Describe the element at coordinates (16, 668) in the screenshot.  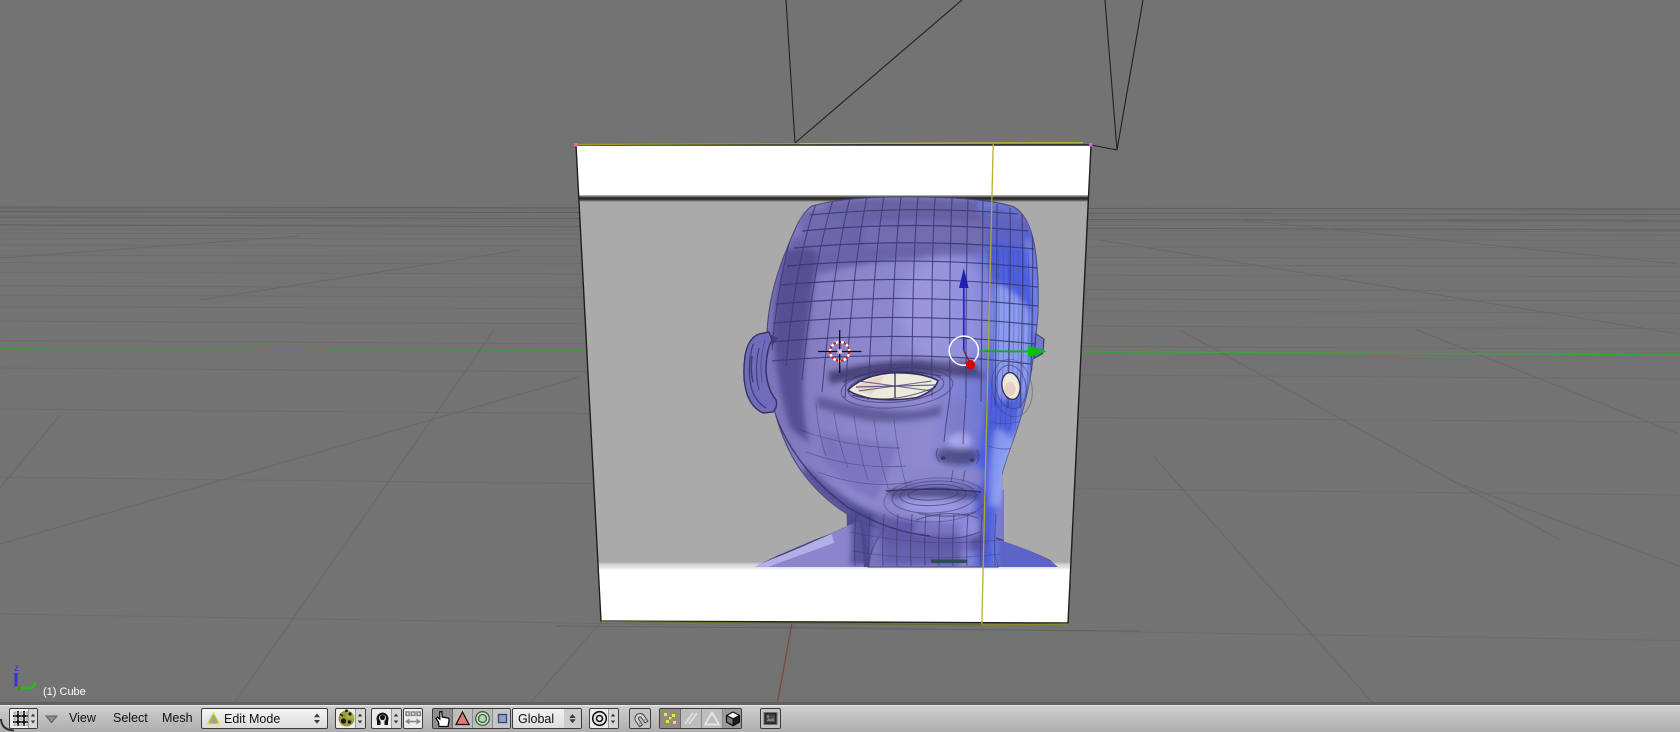
I see `svg-text: z` at that location.